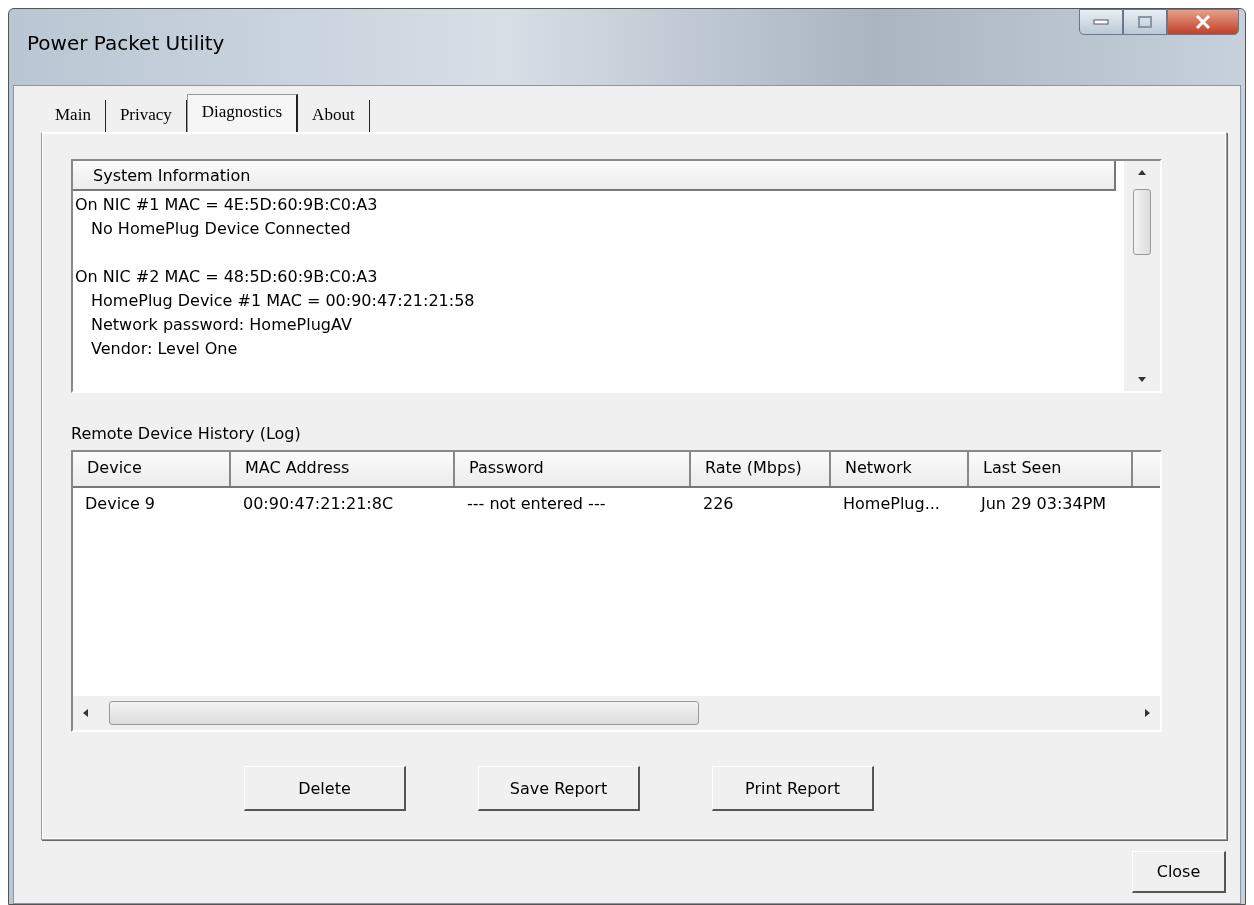  Describe the element at coordinates (343, 469) in the screenshot. I see `column-header: MAC Address` at that location.